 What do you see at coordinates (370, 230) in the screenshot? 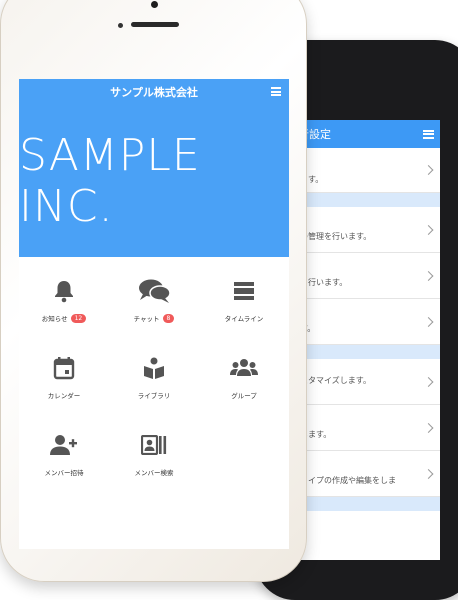
I see `settings-row: の管理を行います。` at bounding box center [370, 230].